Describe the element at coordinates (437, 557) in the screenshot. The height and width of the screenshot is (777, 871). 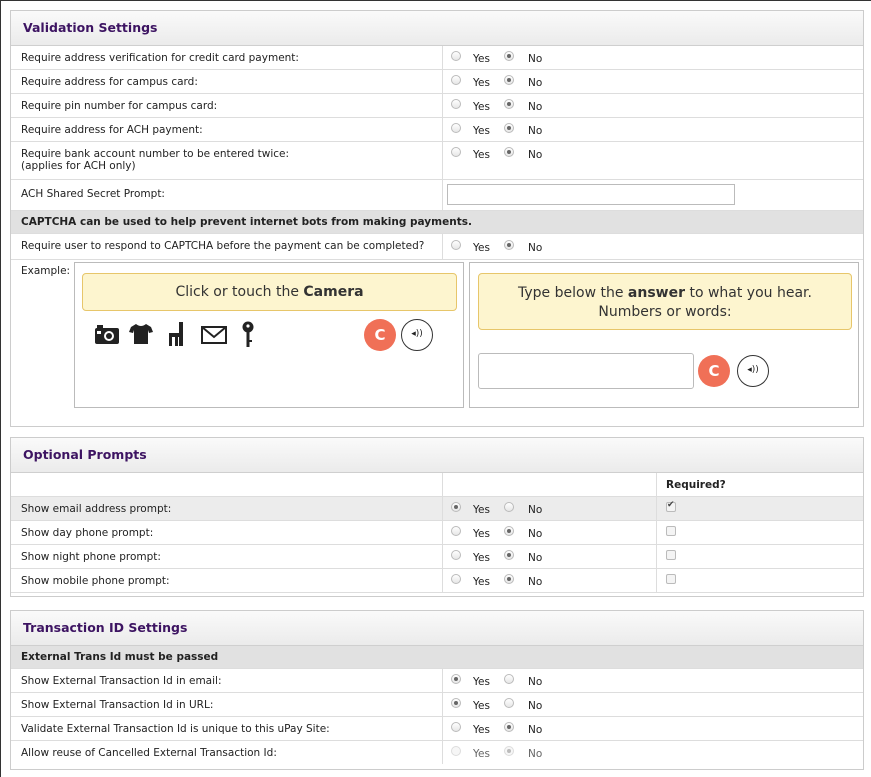
I see `optional-row: Show night phone prompt: Yes No` at that location.